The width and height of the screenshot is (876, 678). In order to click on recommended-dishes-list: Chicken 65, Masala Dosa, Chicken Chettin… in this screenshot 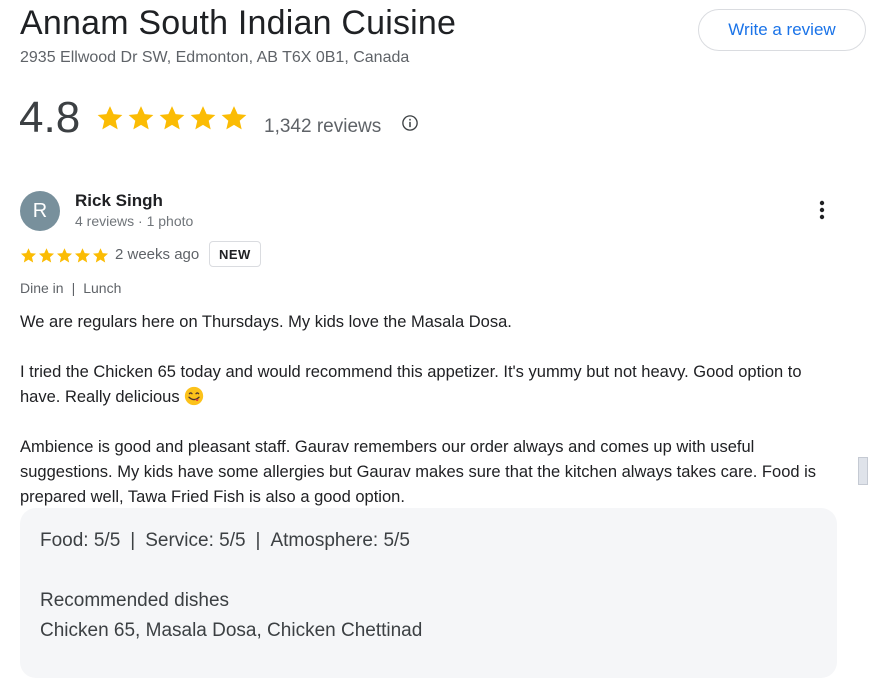, I will do `click(231, 630)`.